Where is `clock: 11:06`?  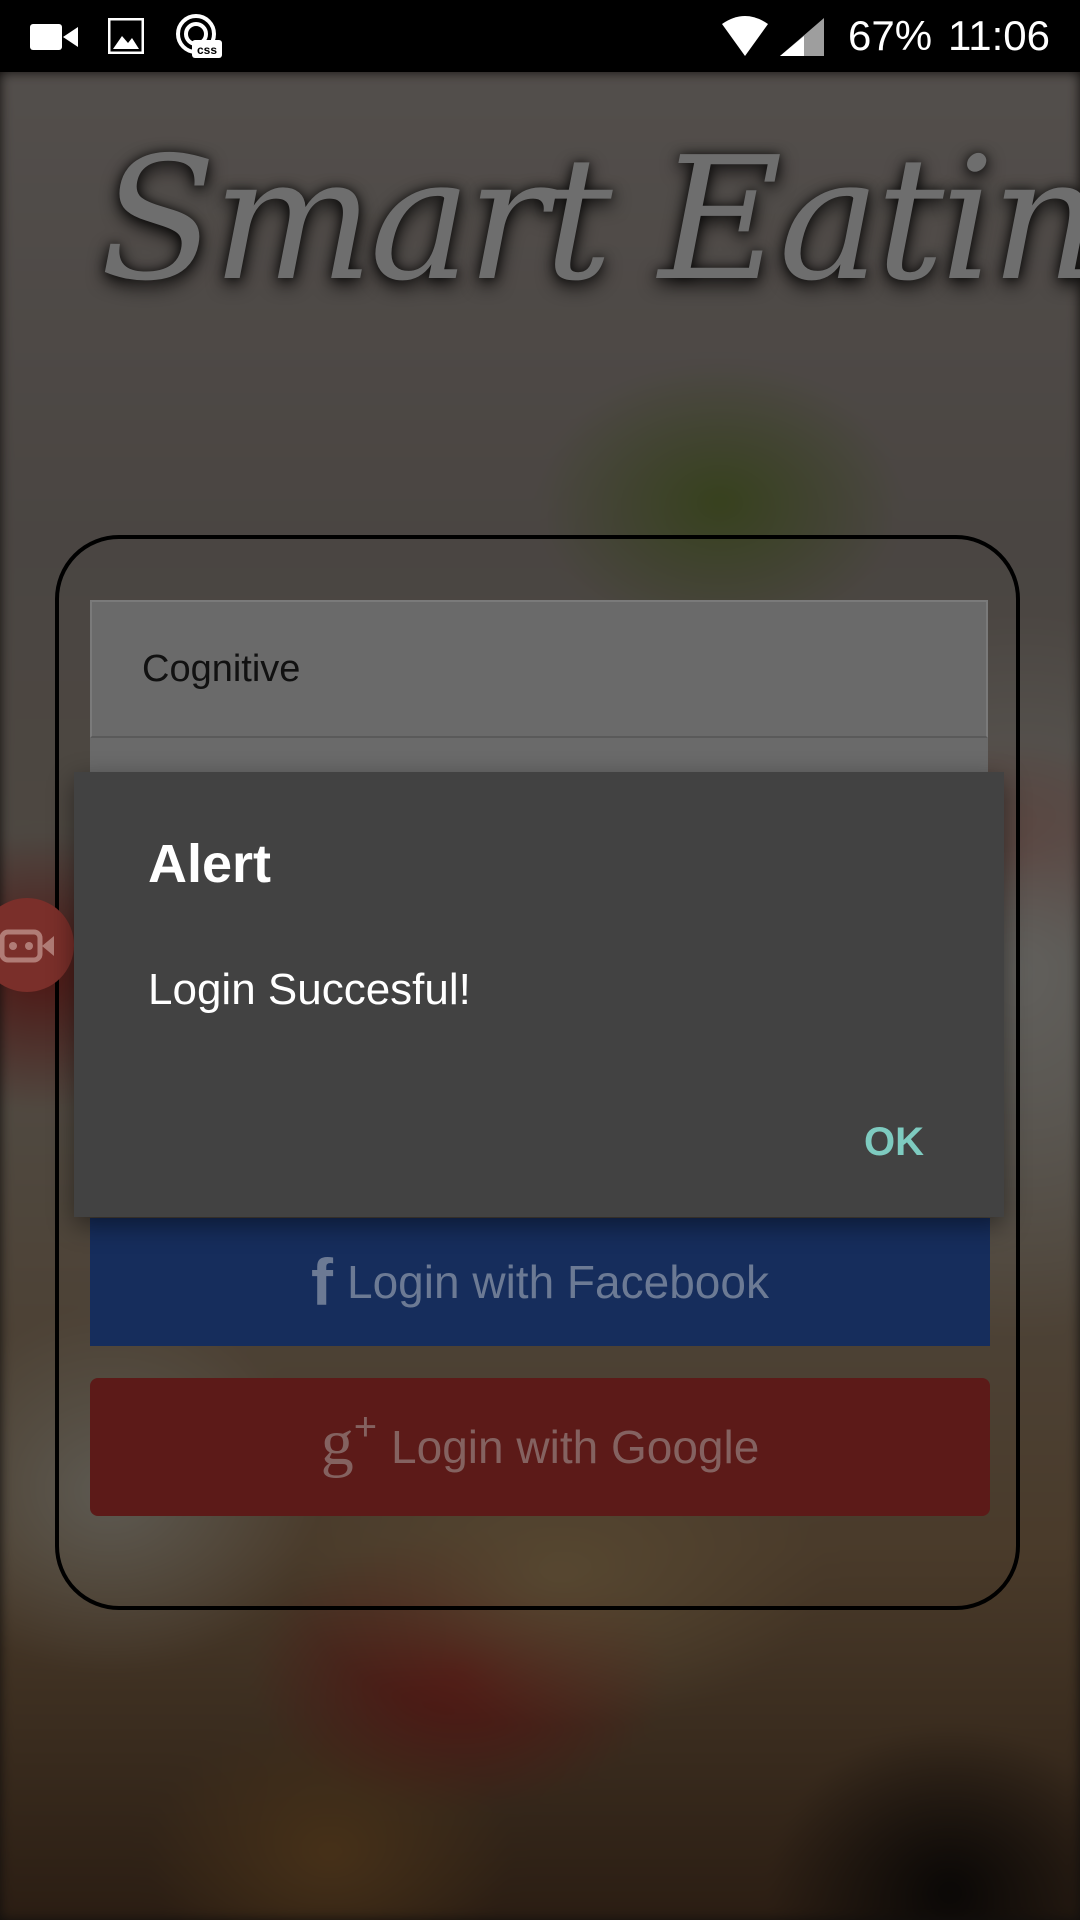
clock: 11:06 is located at coordinates (999, 35).